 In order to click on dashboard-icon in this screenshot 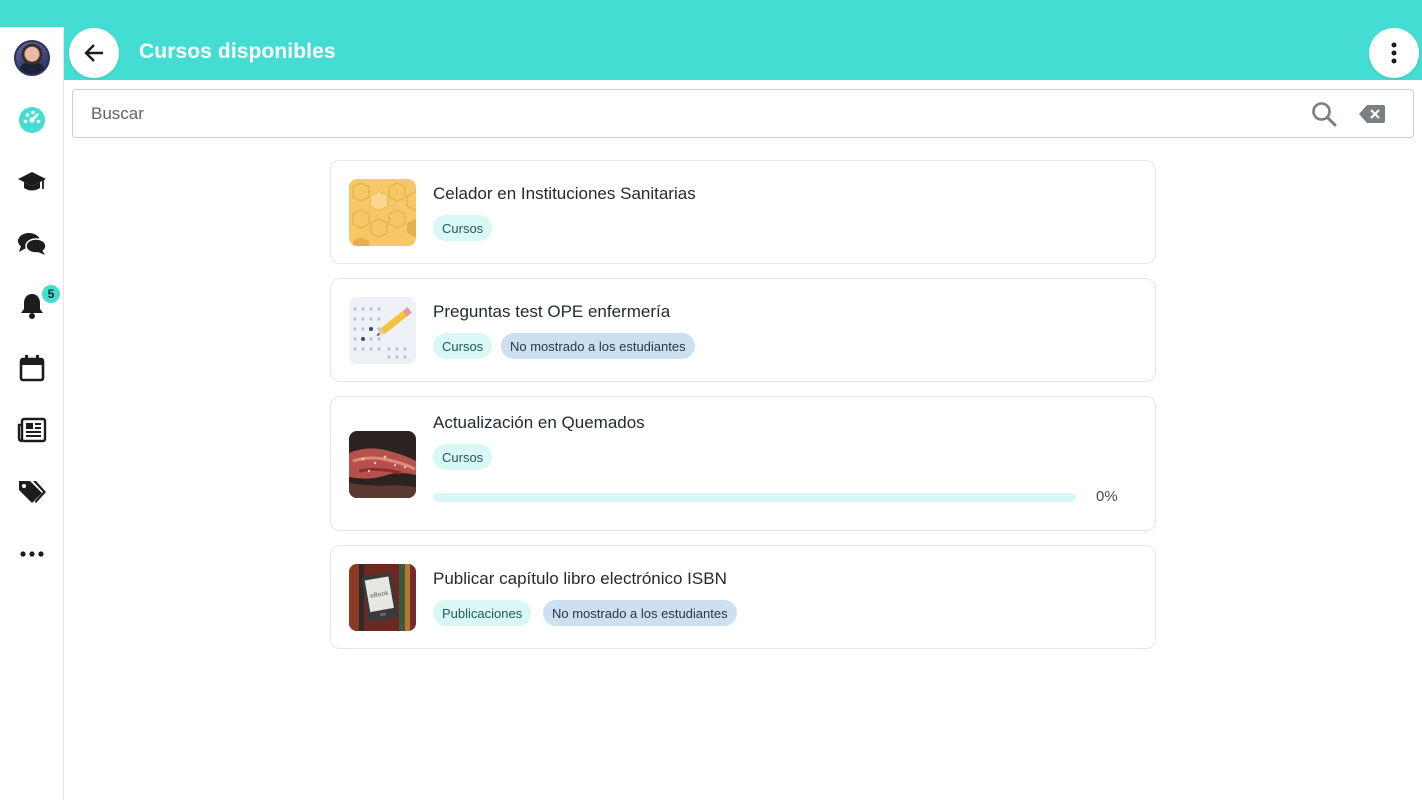, I will do `click(31, 120)`.